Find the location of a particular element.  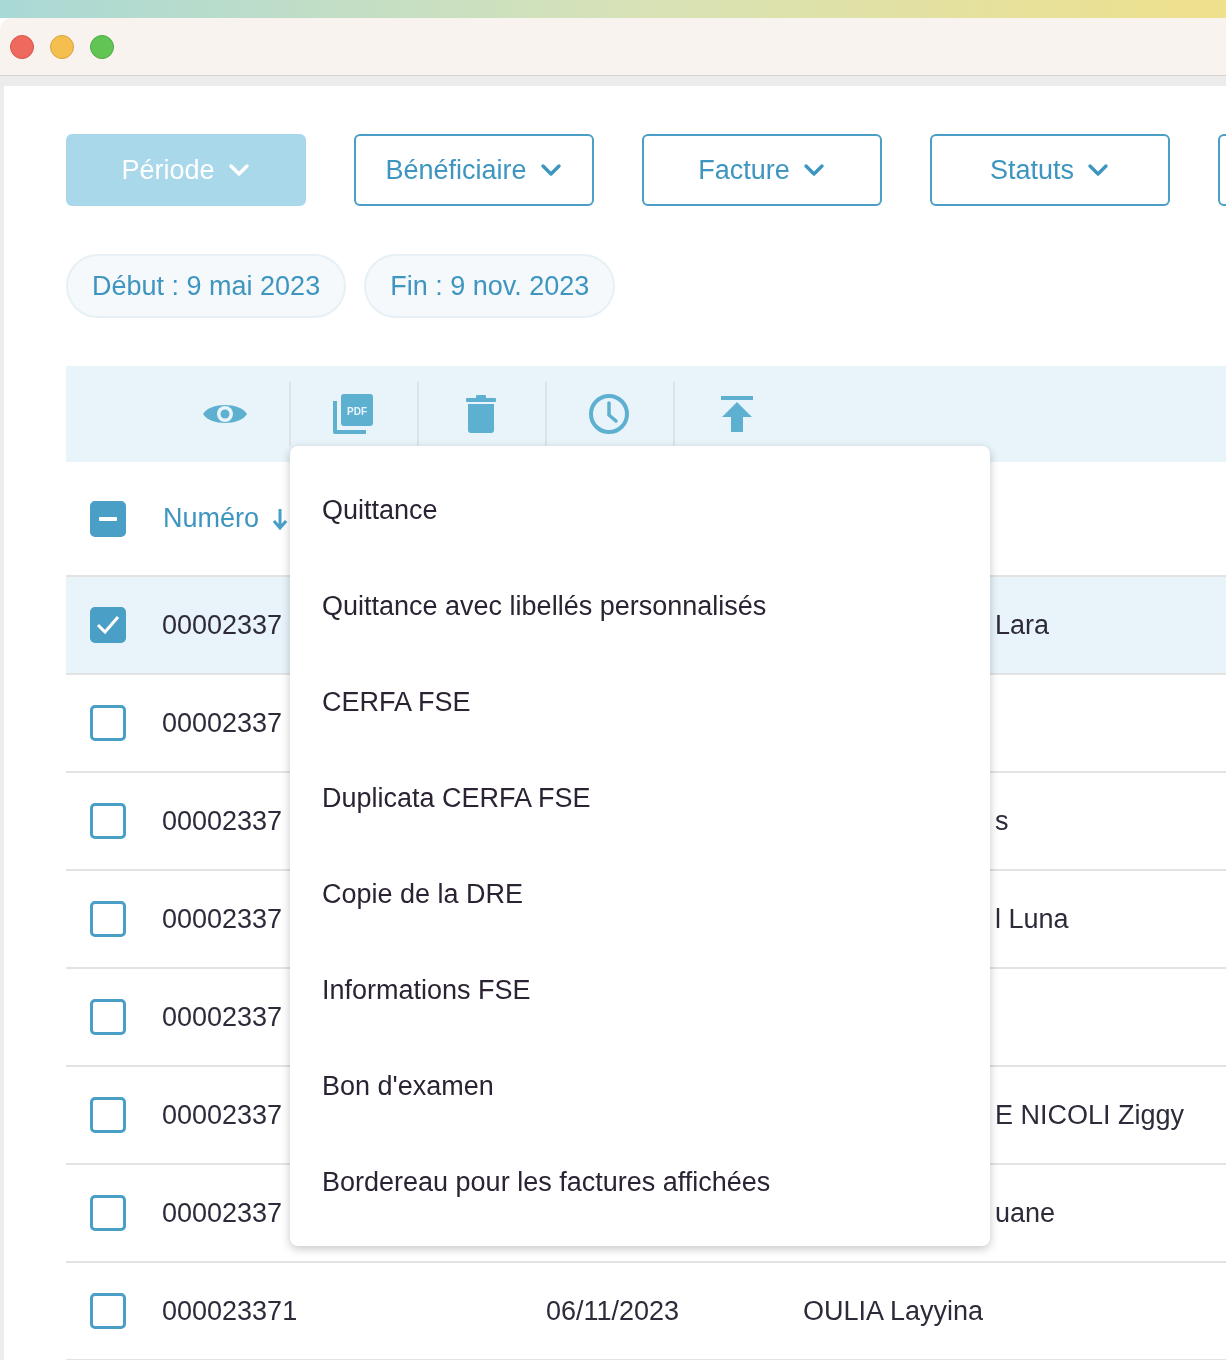

upload-icon is located at coordinates (737, 414).